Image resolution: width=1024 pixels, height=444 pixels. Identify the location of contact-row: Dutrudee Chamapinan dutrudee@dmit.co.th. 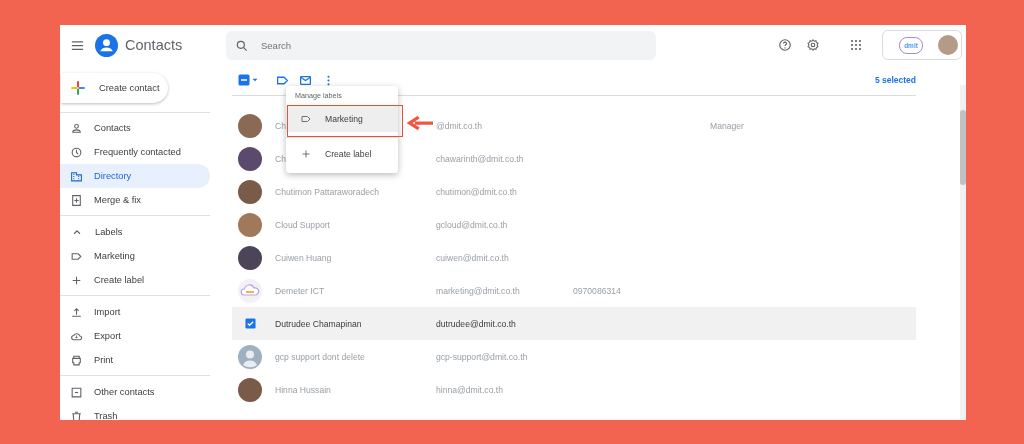
(574, 323).